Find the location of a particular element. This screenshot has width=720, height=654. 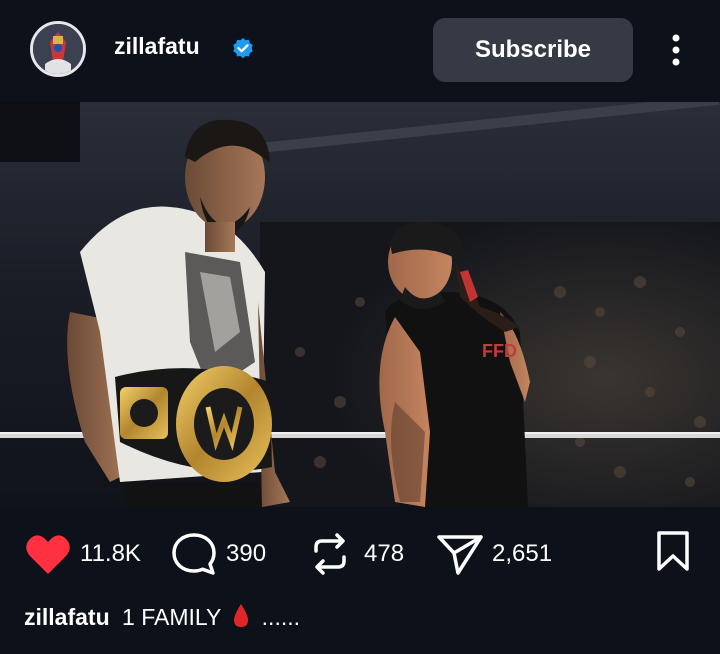

avatar-image is located at coordinates (58, 49).